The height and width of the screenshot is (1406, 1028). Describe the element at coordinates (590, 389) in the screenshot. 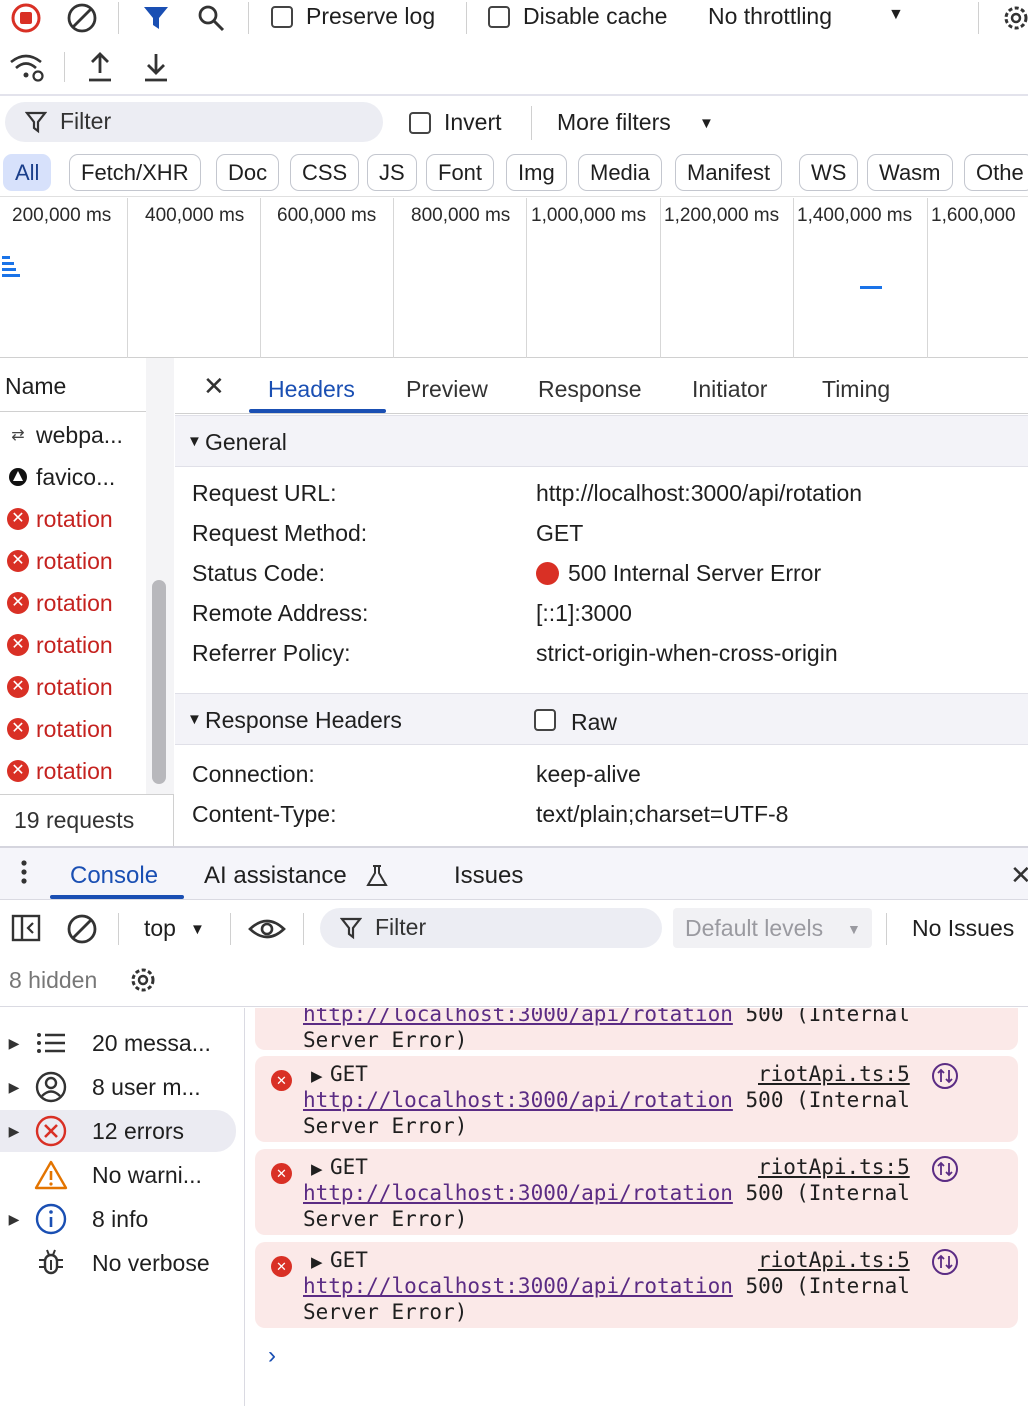

I see `tab-response: Response` at that location.